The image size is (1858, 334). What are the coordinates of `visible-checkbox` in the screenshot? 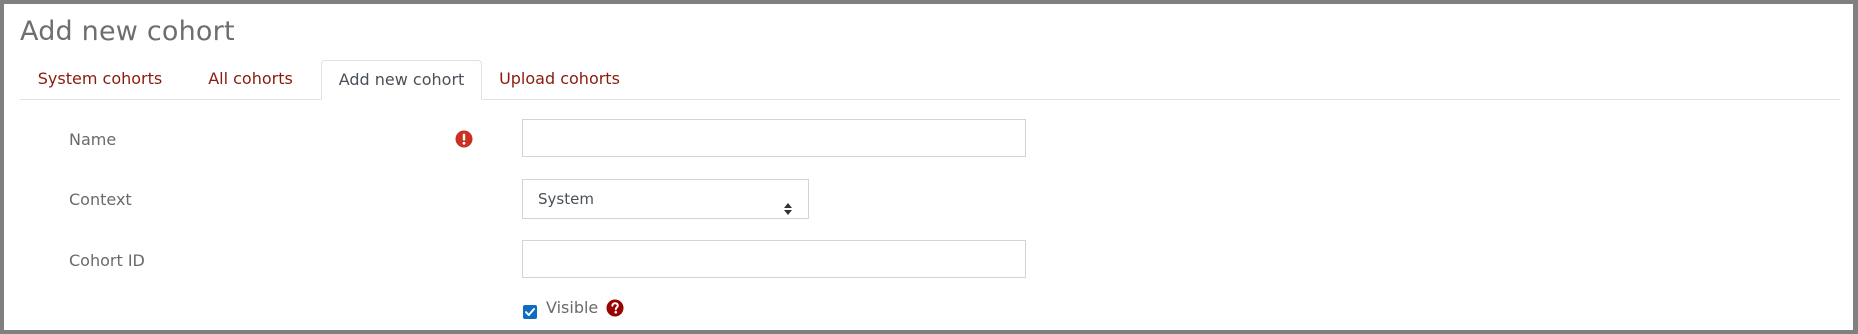 It's located at (530, 312).